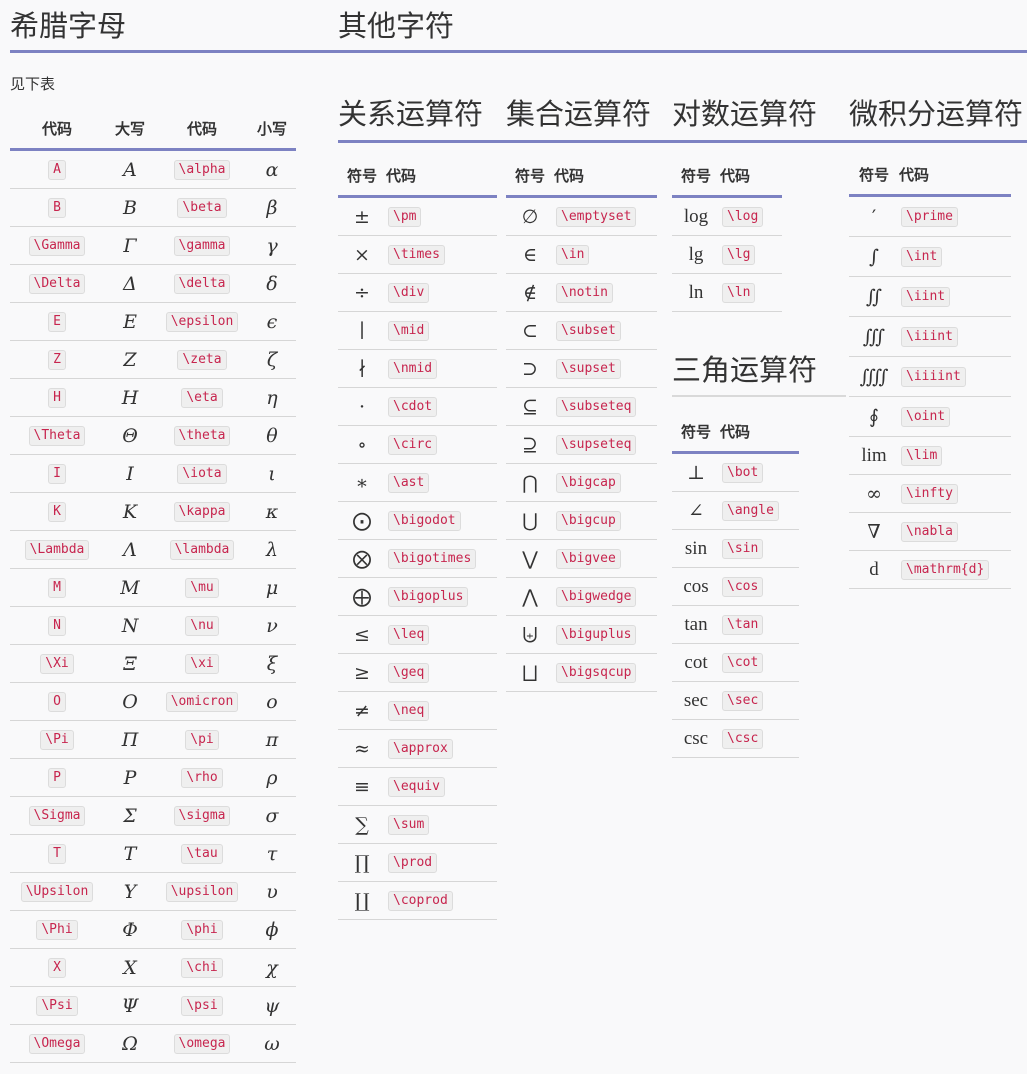 The width and height of the screenshot is (1027, 1074). What do you see at coordinates (130, 549) in the screenshot?
I see `uppercase-symbol: Λ` at bounding box center [130, 549].